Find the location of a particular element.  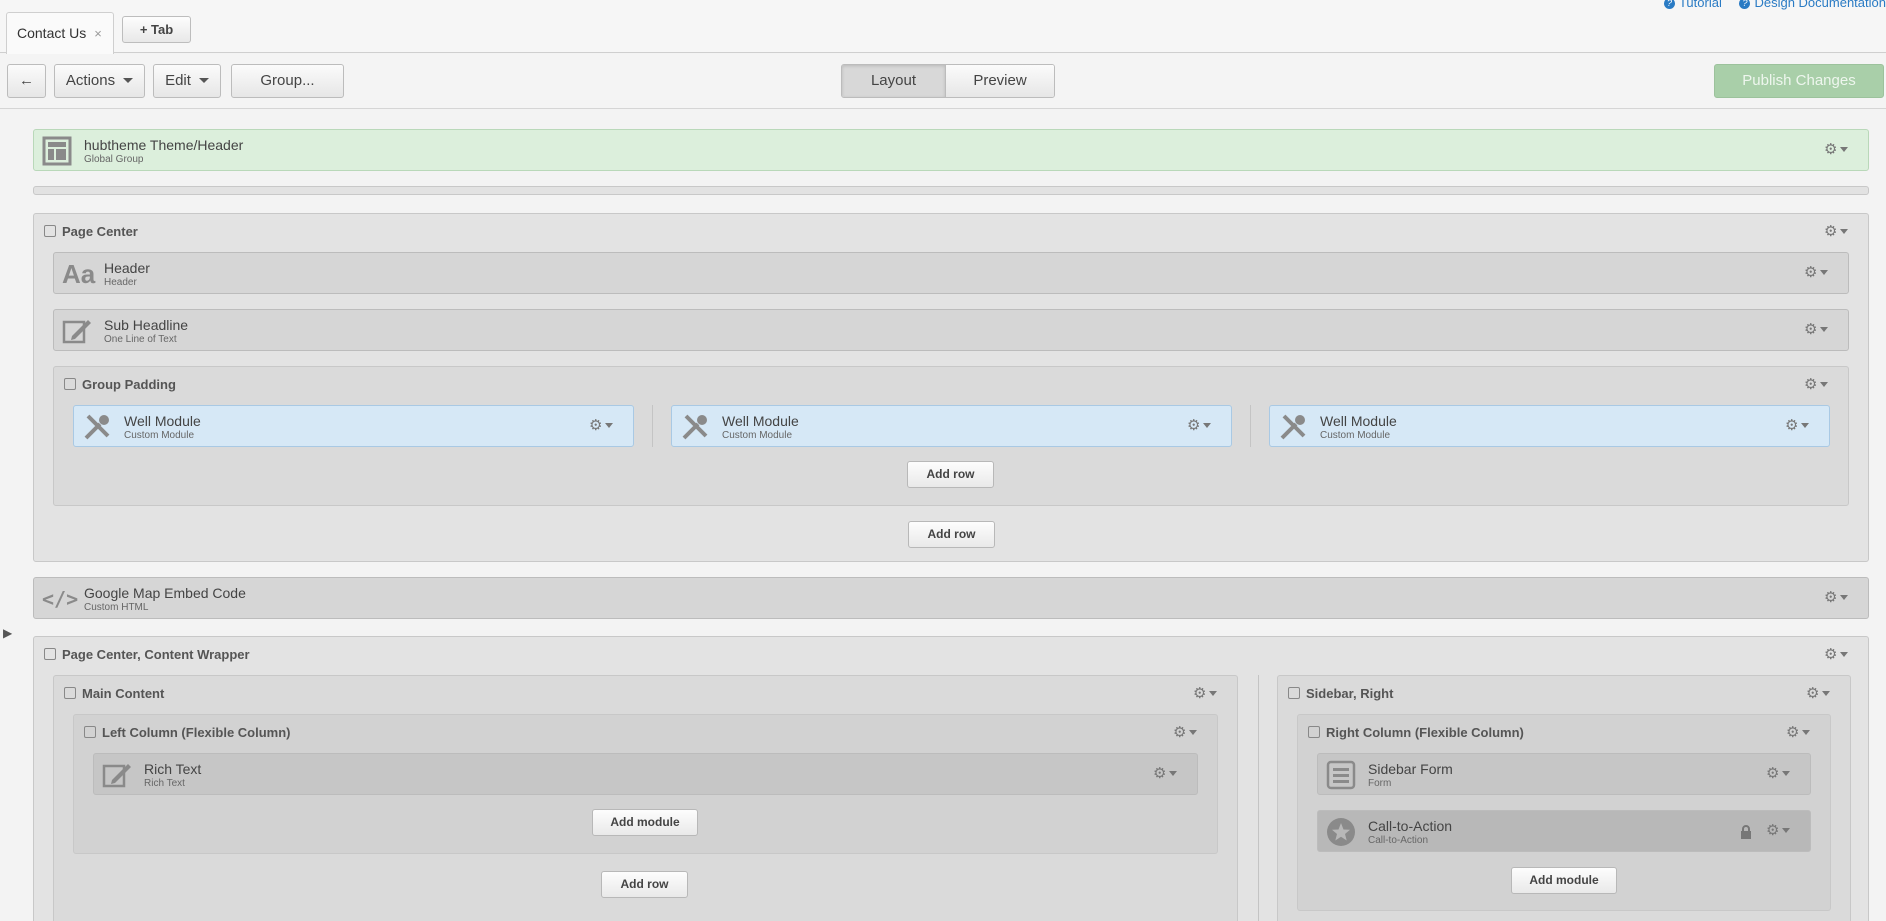

edit-button: Edit is located at coordinates (187, 81).